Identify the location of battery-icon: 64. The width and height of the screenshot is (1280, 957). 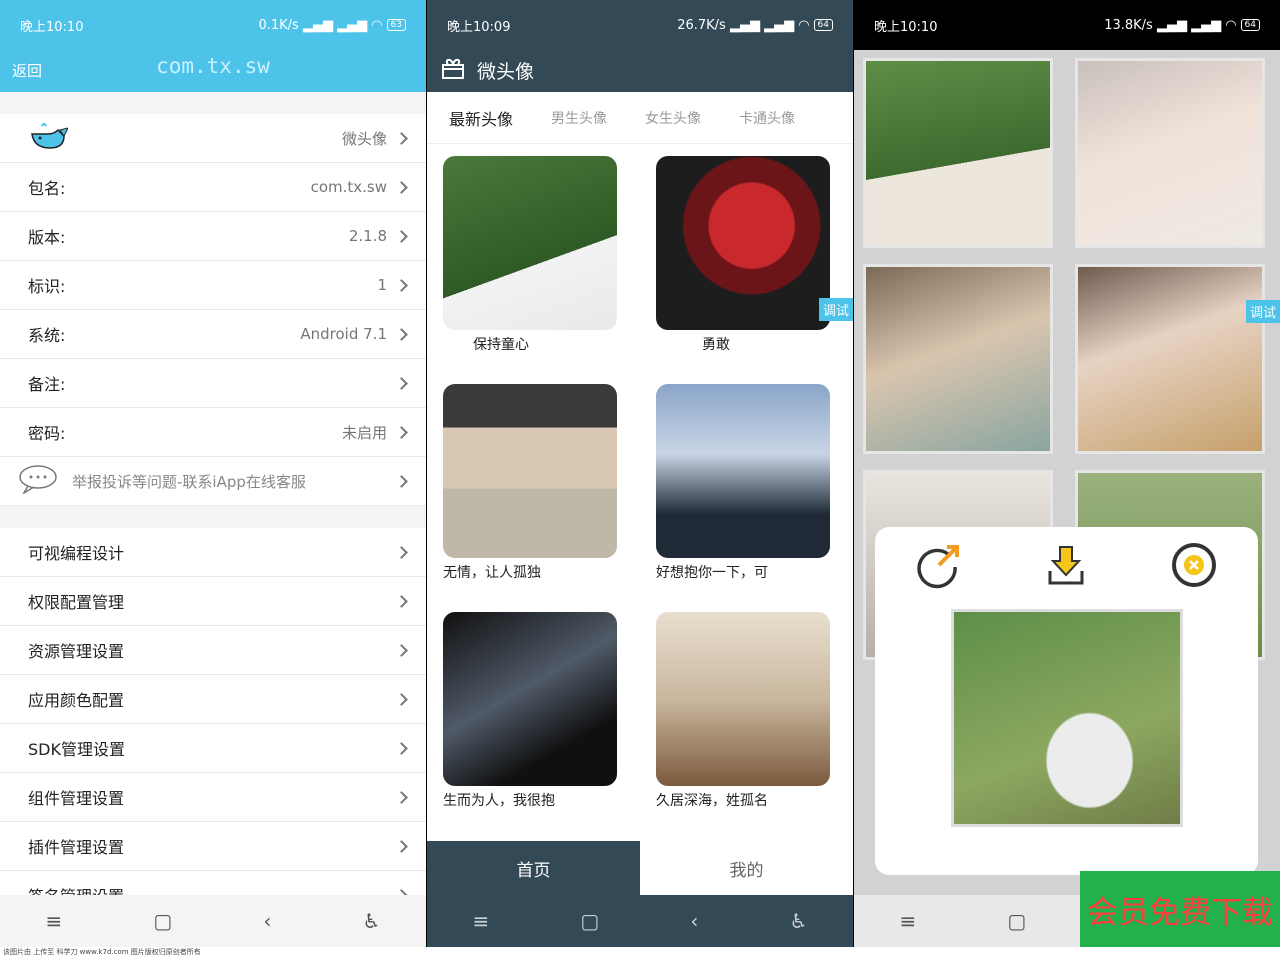
(823, 25).